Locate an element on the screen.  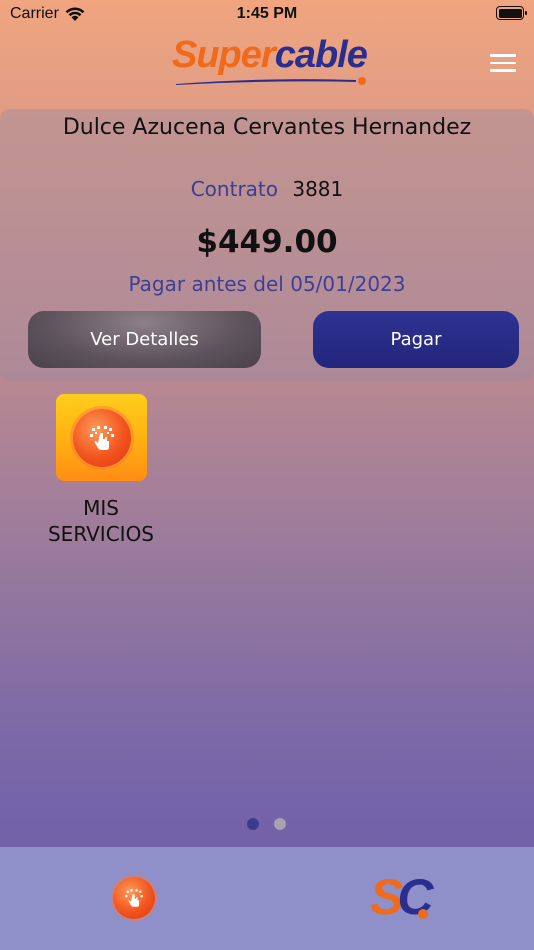
services-tab-icon is located at coordinates (134, 898).